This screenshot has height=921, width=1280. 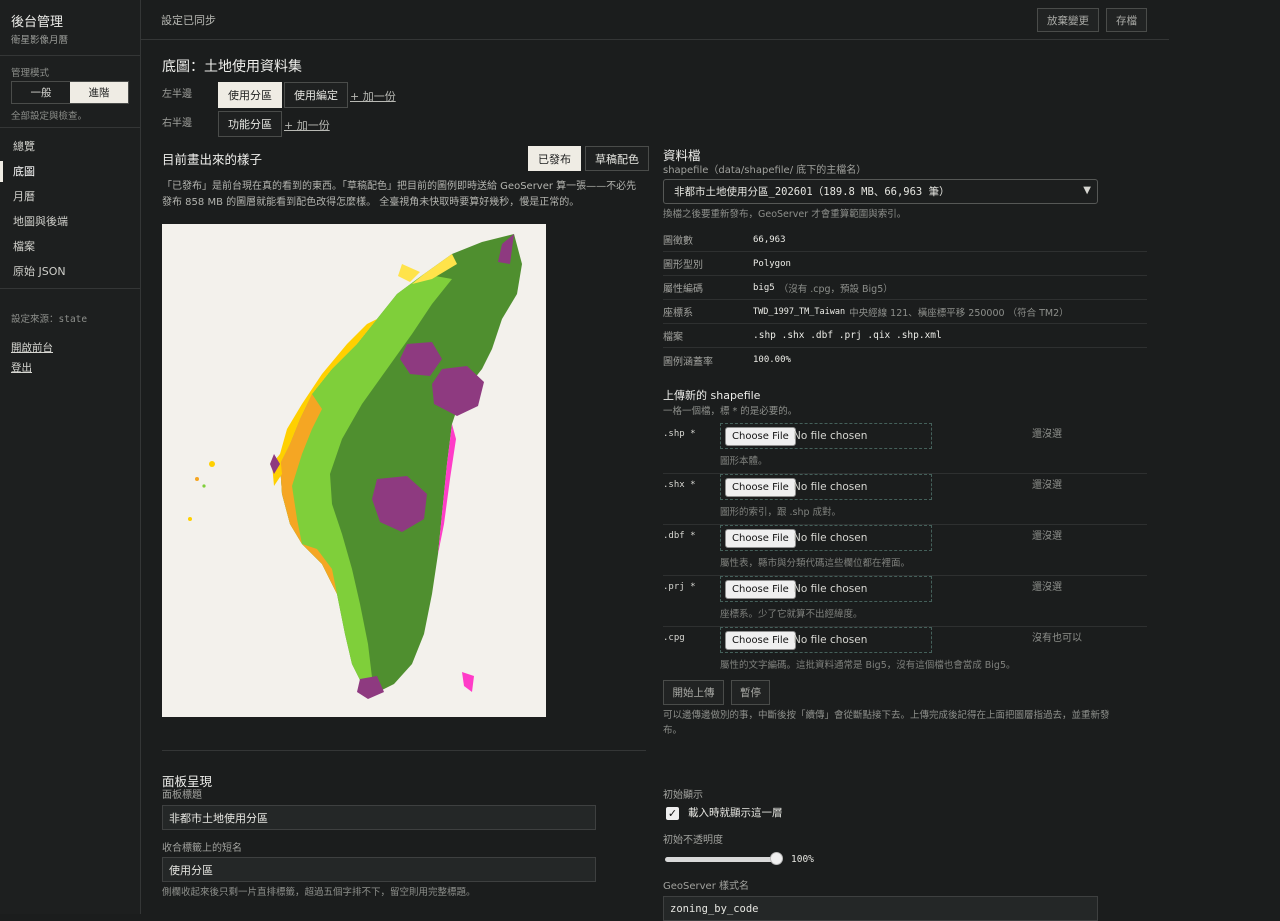 I want to click on mode-advanced-button: 進階, so click(x=99, y=92).